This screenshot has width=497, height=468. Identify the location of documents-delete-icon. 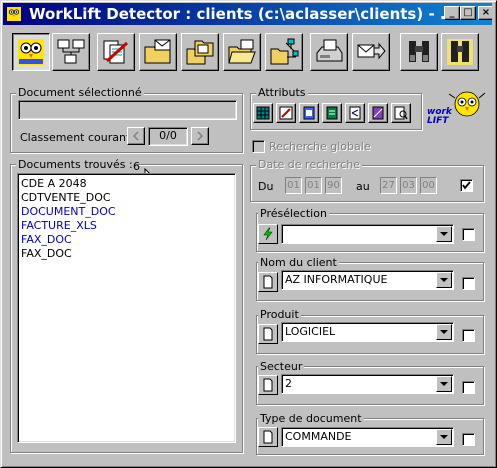
(116, 52).